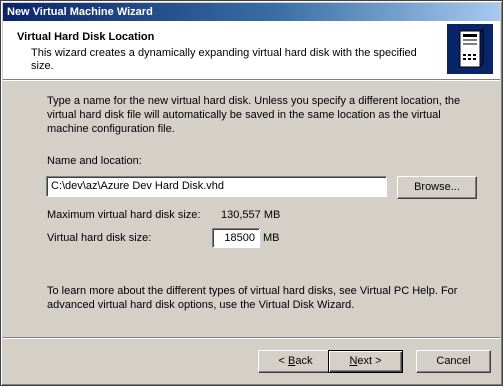 This screenshot has width=503, height=386. I want to click on cancel-button: Cancel, so click(453, 361).